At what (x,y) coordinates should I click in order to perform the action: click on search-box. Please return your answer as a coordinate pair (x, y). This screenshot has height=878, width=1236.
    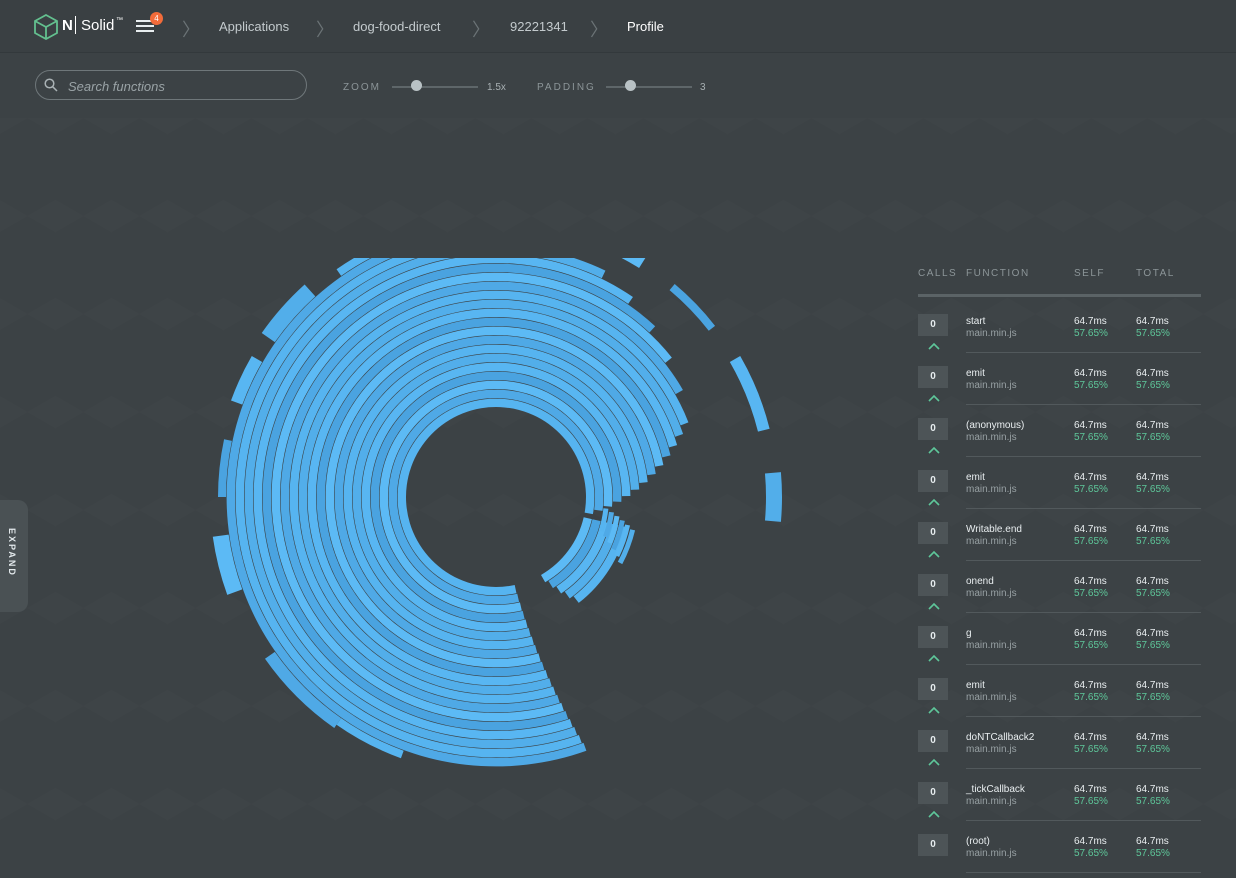
    Looking at the image, I should click on (171, 85).